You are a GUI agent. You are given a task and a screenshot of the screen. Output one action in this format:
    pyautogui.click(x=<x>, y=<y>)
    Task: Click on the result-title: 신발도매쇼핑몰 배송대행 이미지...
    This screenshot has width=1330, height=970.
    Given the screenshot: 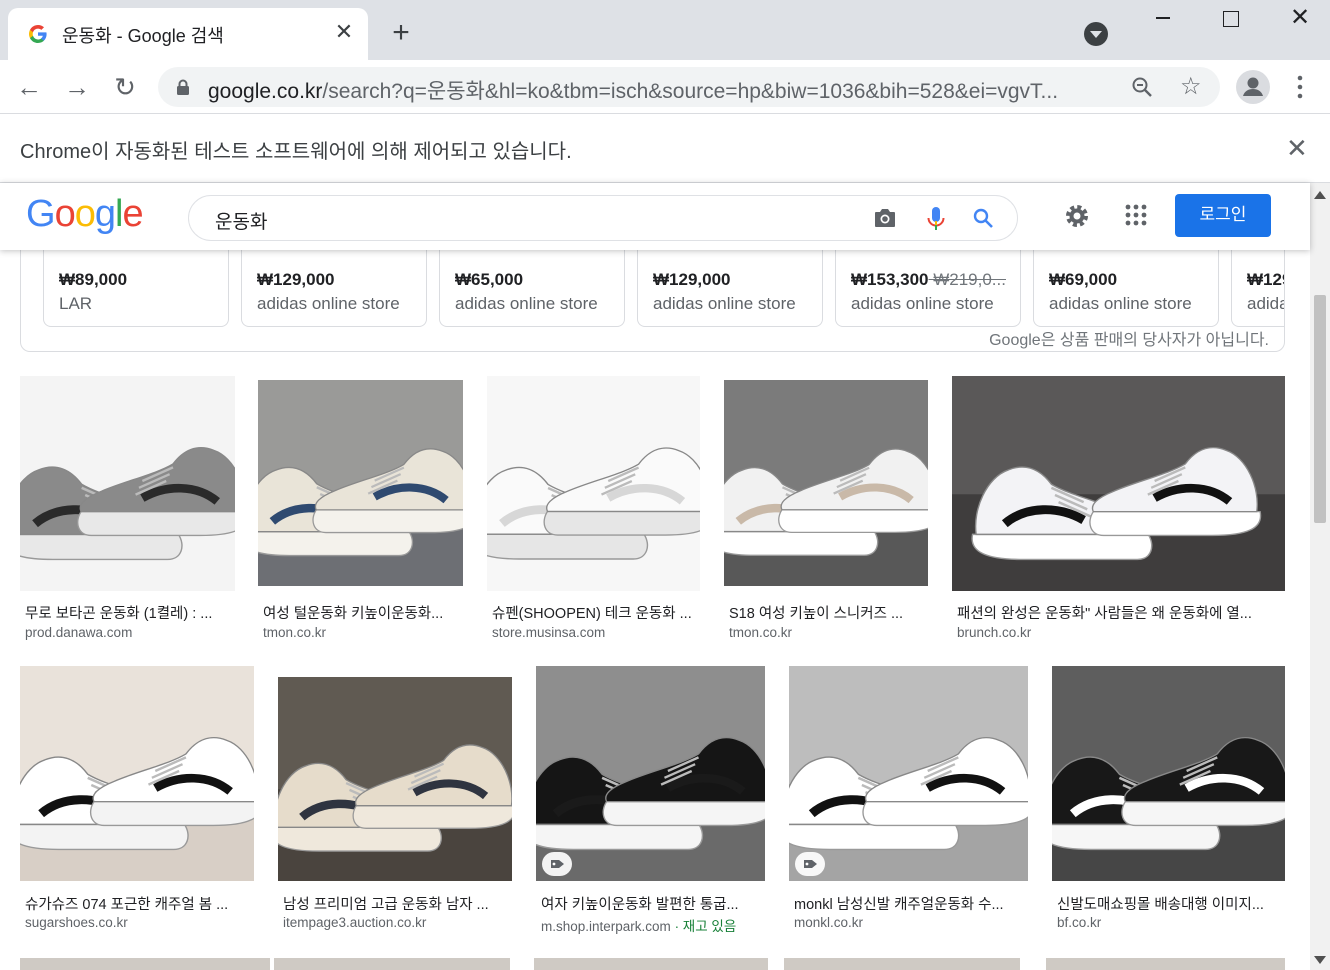 What is the action you would take?
    pyautogui.click(x=1168, y=903)
    